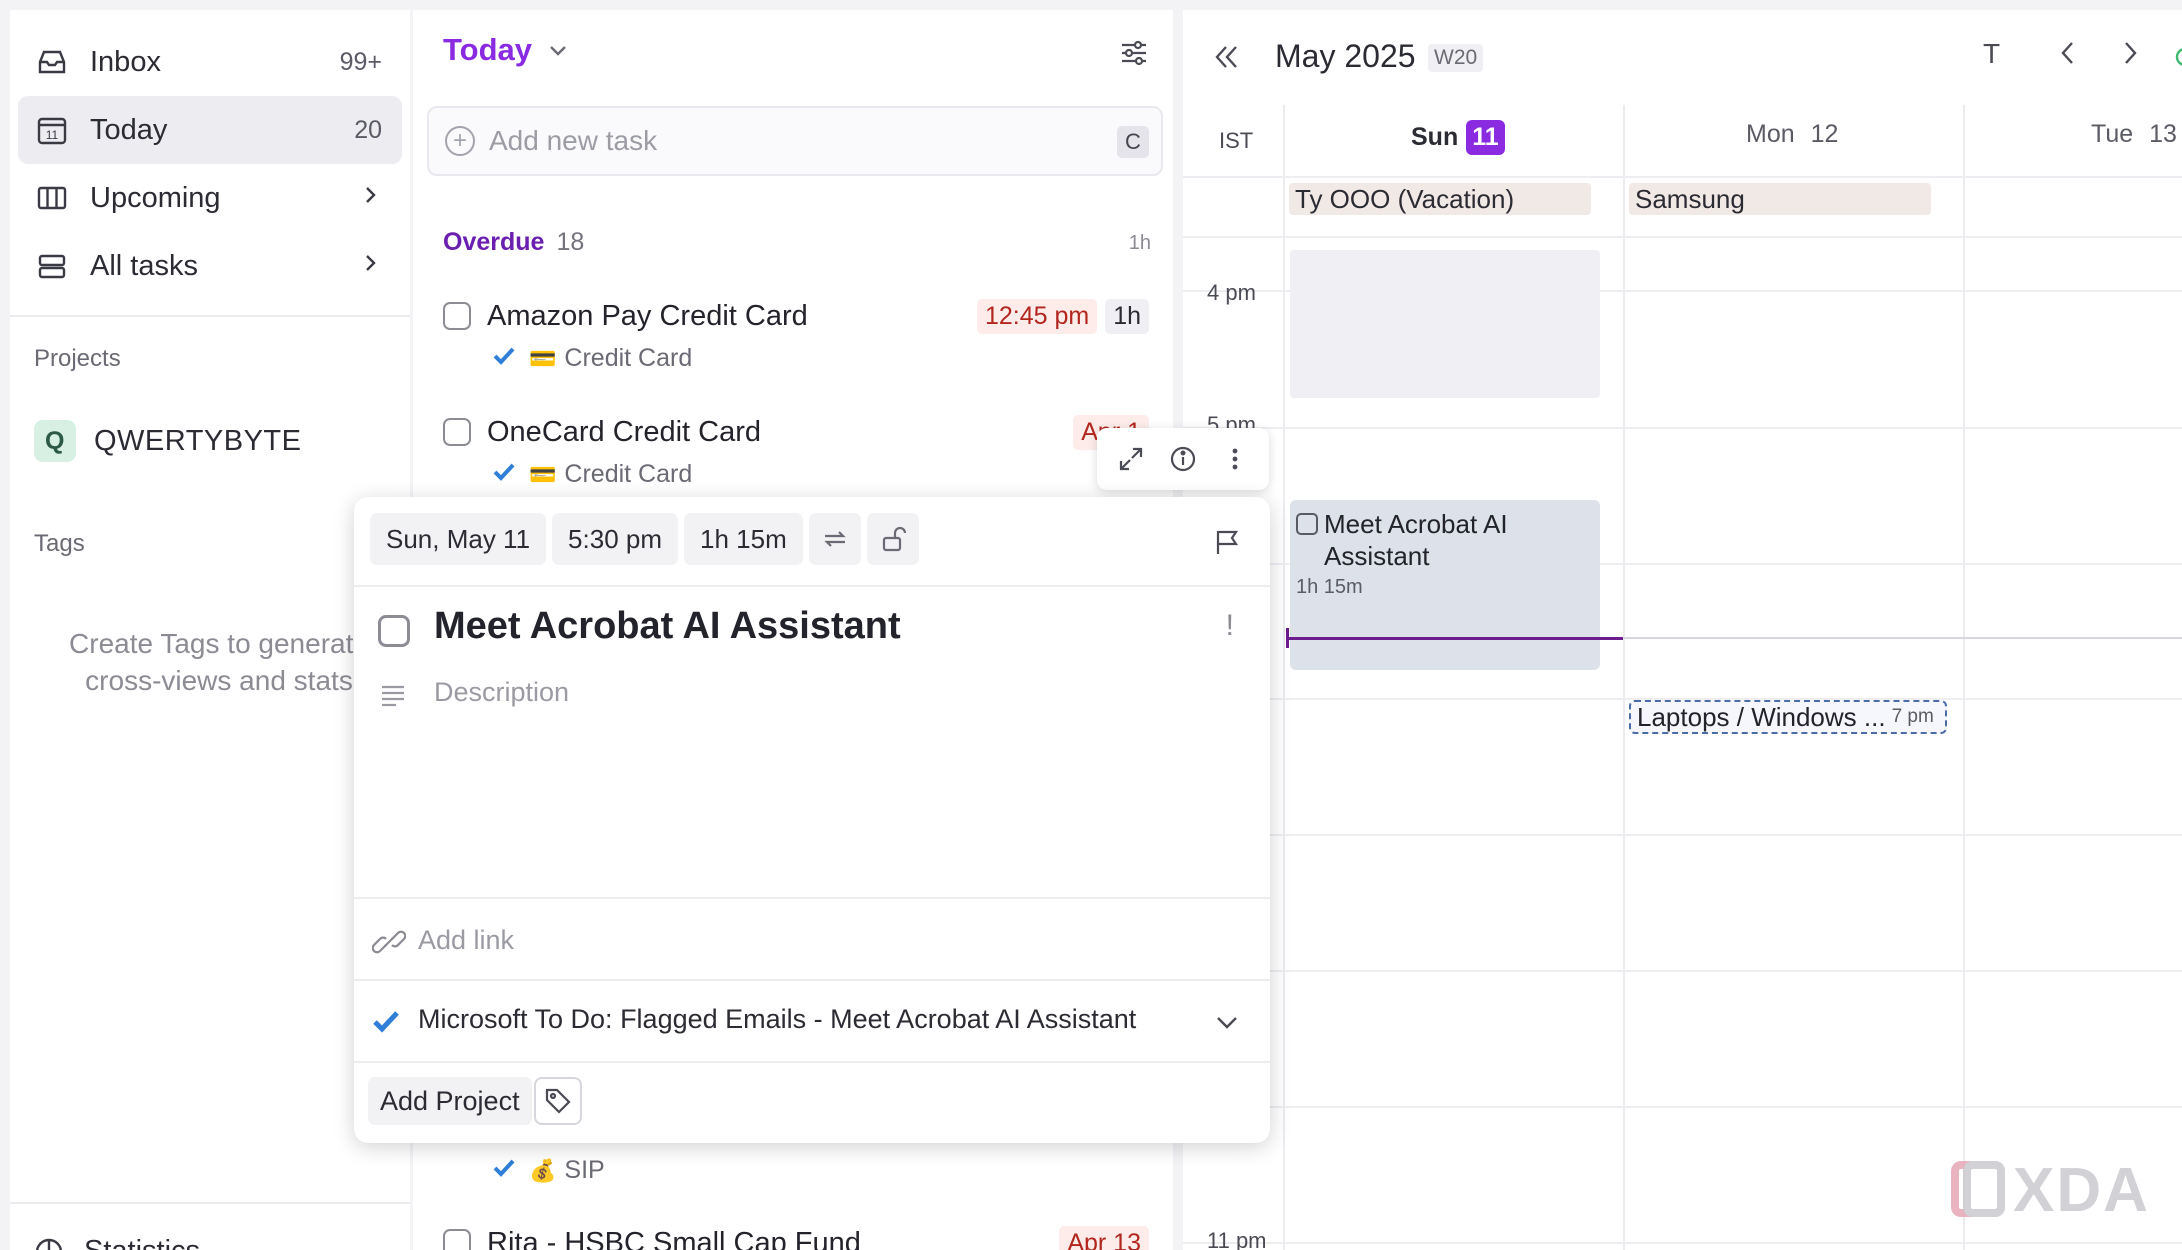 This screenshot has width=2182, height=1250. Describe the element at coordinates (210, 62) in the screenshot. I see `sidebar-item-inbox: Inbox 99+` at that location.